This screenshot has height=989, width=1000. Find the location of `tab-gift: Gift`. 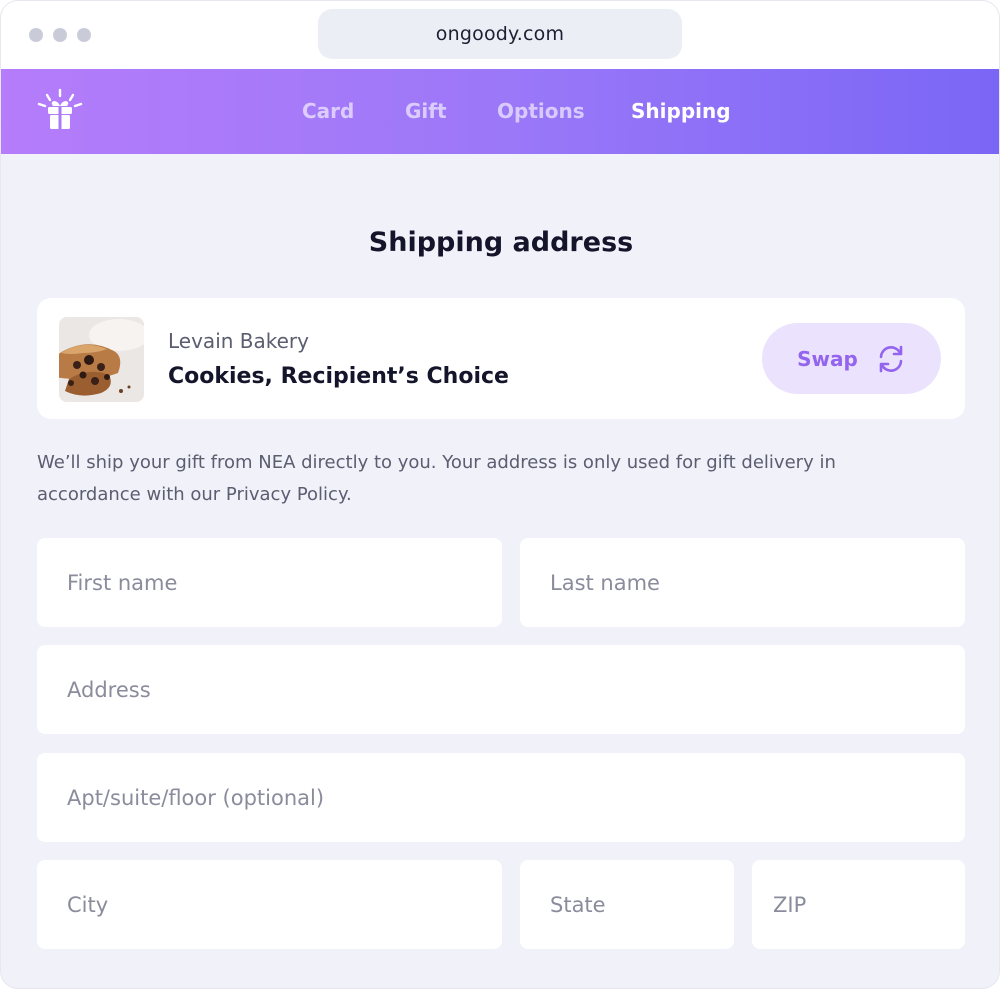

tab-gift: Gift is located at coordinates (426, 111).